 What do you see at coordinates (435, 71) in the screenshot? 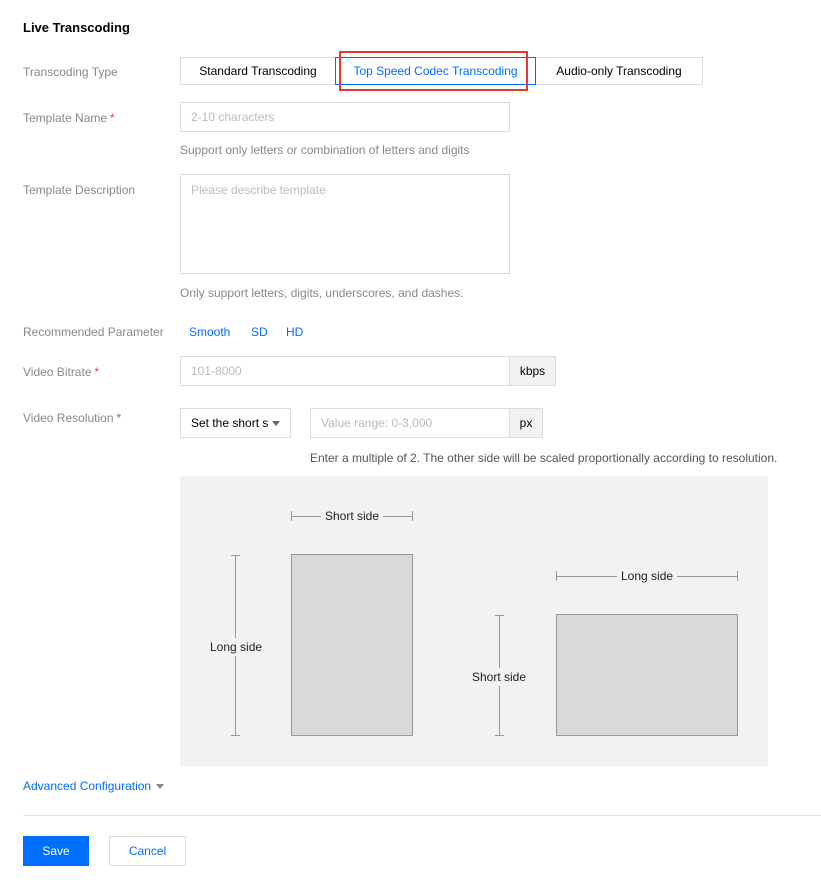
I see `top-speed-codec-transcoding-button: Top Speed Codec Transcoding` at bounding box center [435, 71].